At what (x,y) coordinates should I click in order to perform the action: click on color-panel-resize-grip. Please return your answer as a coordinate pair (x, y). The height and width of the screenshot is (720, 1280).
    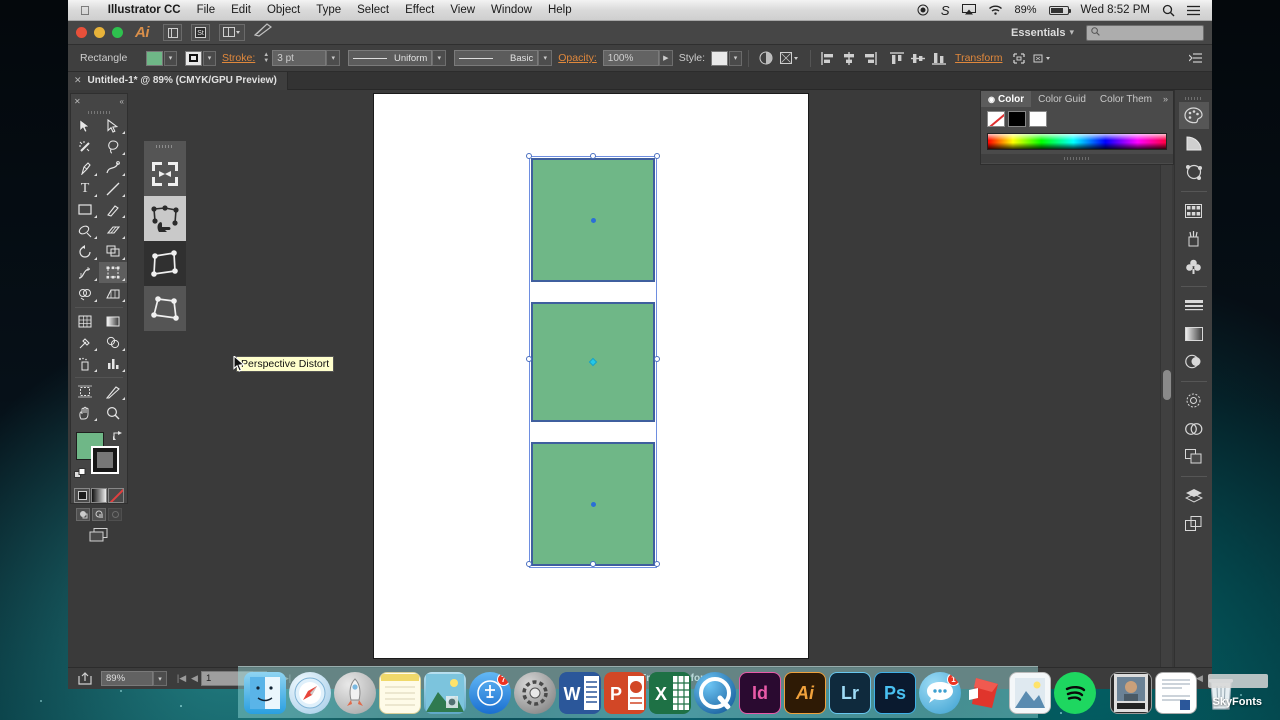
    Looking at the image, I should click on (1077, 158).